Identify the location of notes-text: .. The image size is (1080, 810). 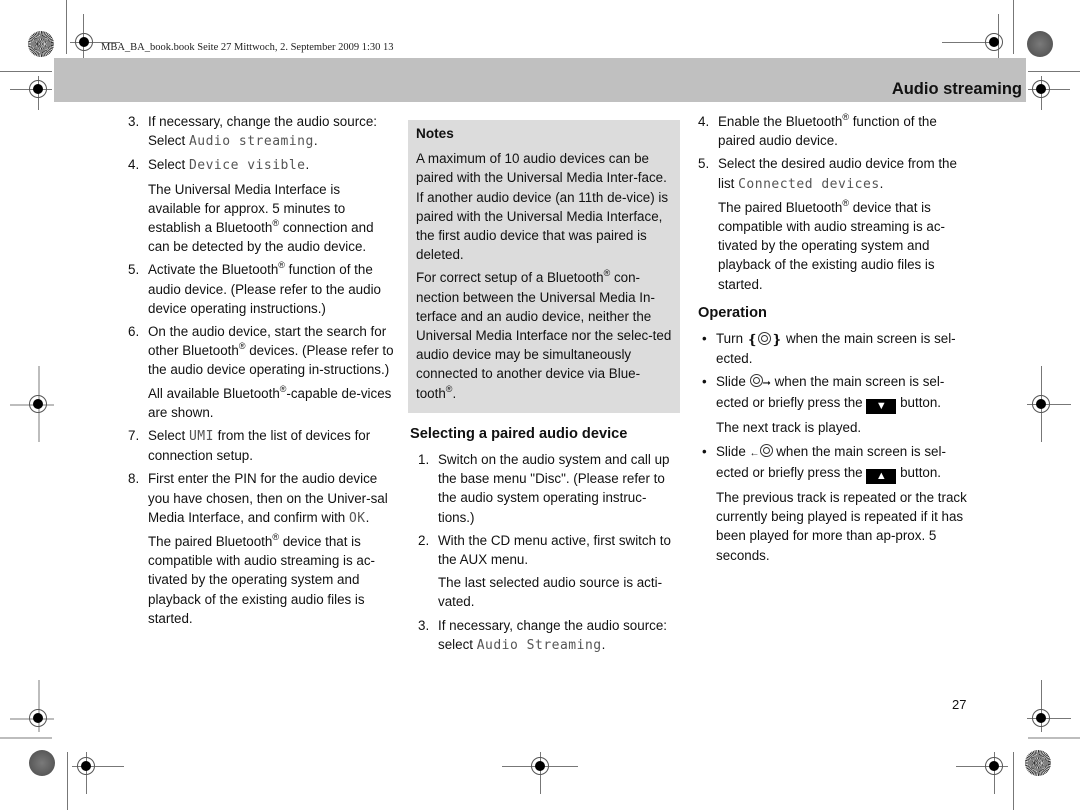
(454, 393).